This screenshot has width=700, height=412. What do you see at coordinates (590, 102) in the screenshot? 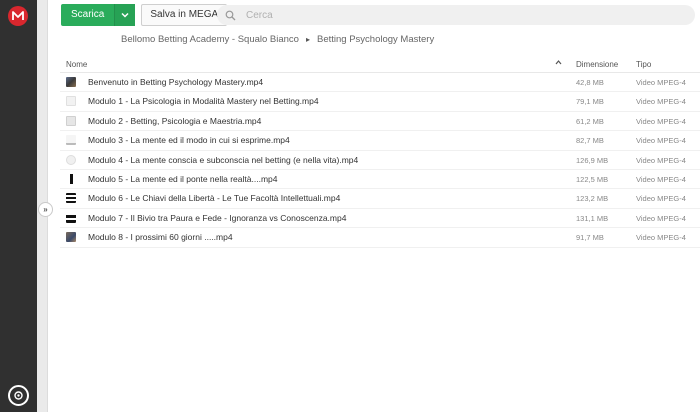
I see `file-size: 79,1 MB` at bounding box center [590, 102].